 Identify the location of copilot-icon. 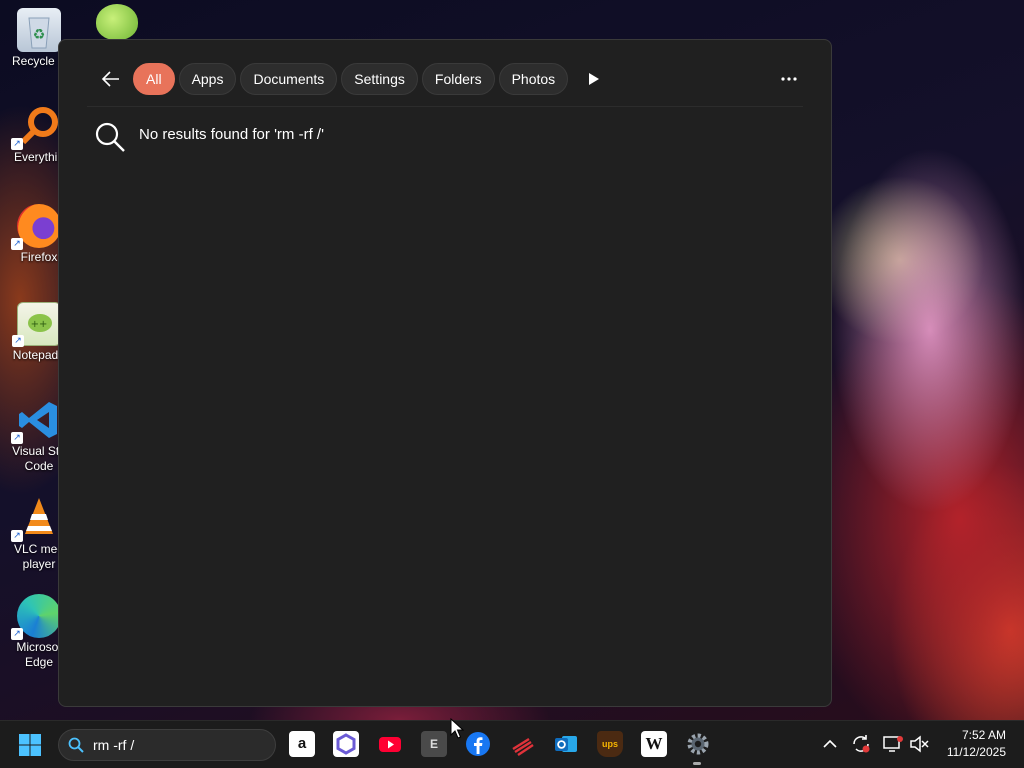
(346, 744).